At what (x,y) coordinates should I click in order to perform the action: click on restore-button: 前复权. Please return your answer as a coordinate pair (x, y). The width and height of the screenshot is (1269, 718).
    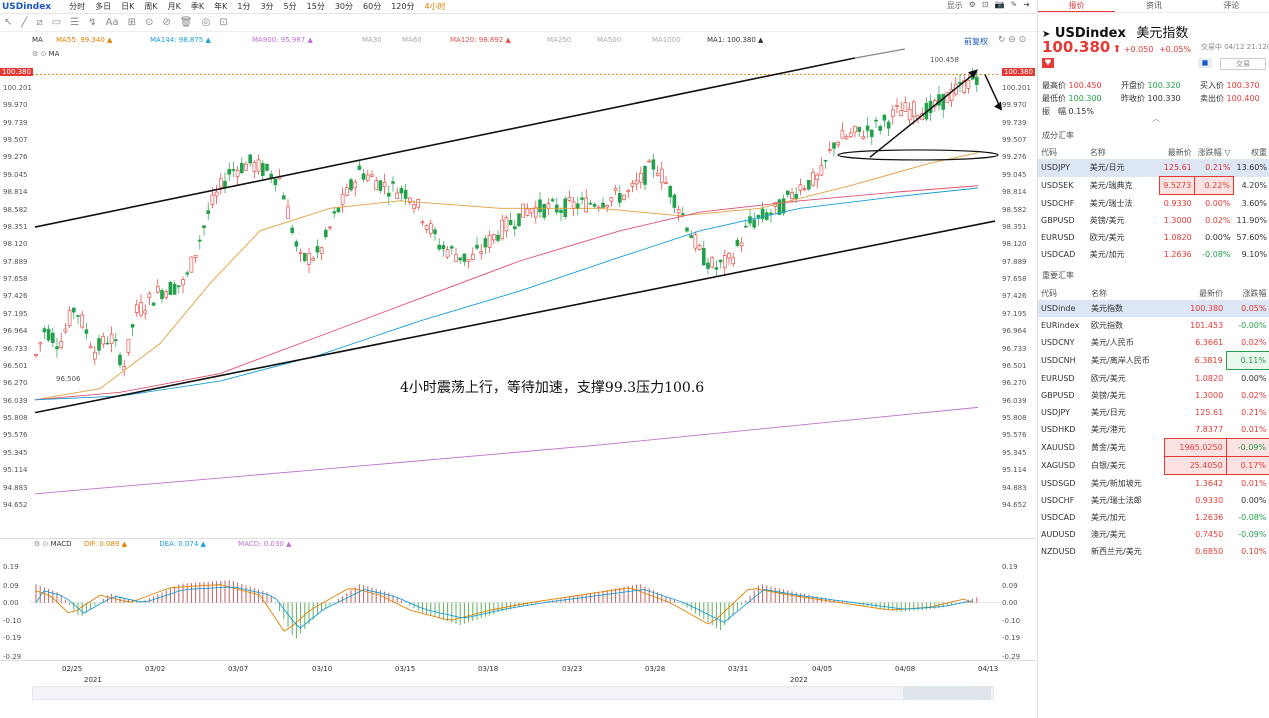
    Looking at the image, I should click on (976, 41).